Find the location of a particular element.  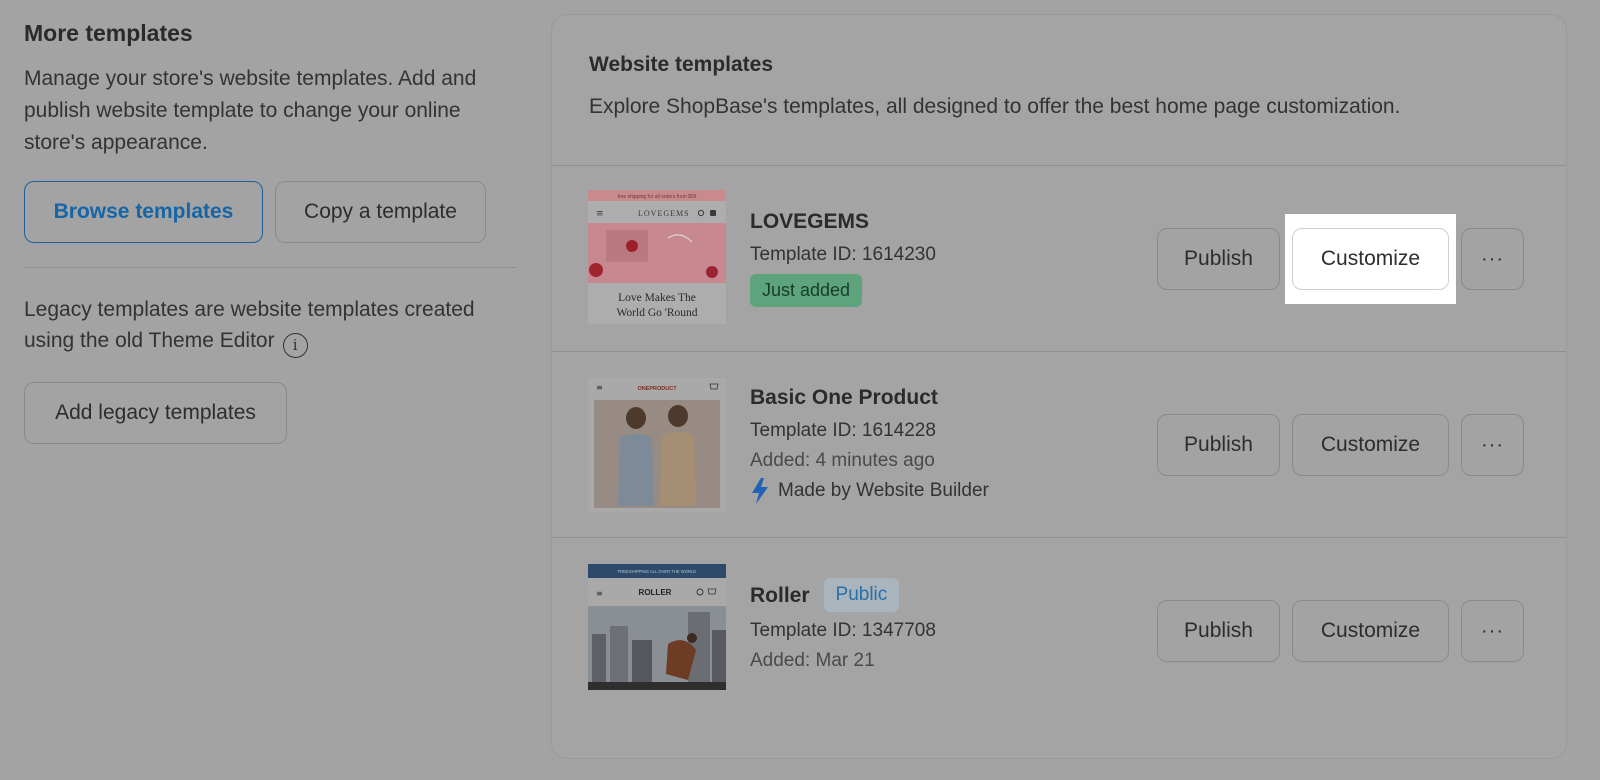

made-by-row: Made by Website Builder is located at coordinates (869, 491).